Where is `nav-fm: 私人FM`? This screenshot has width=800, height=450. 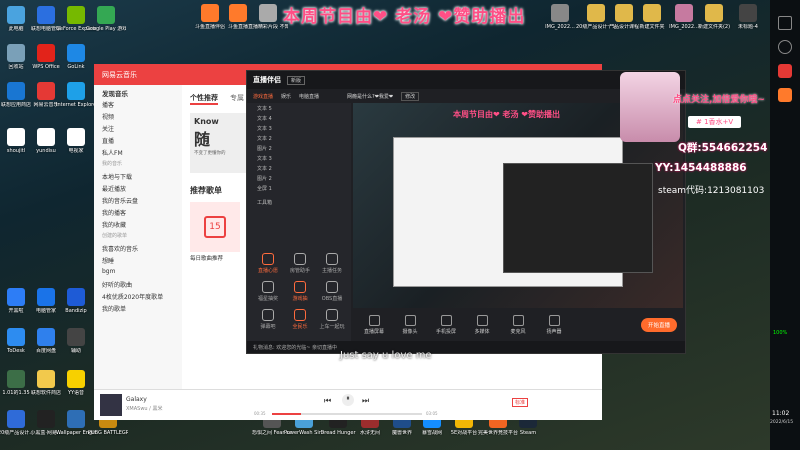
nav-fm: 私人FM is located at coordinates (138, 151).